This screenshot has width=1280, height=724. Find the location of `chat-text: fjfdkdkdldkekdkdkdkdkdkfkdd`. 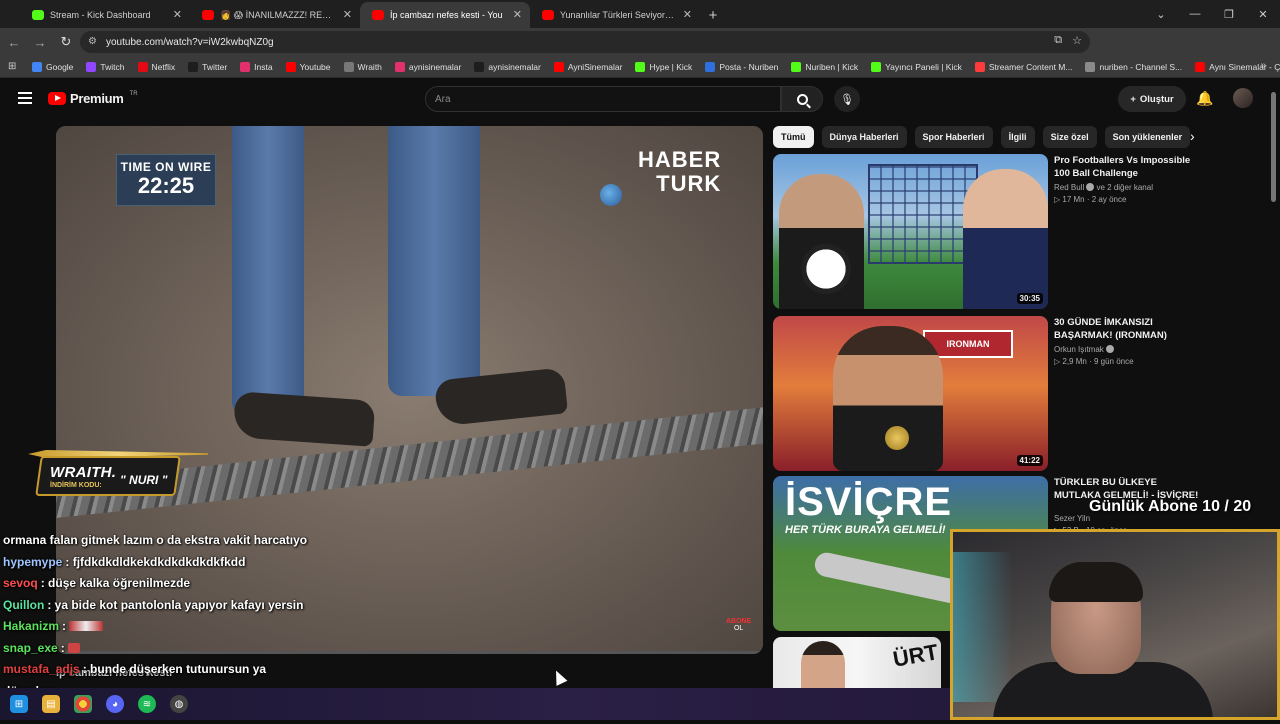

chat-text: fjfdkdkdldkekdkdkdkdkdkfkdd is located at coordinates (159, 561).